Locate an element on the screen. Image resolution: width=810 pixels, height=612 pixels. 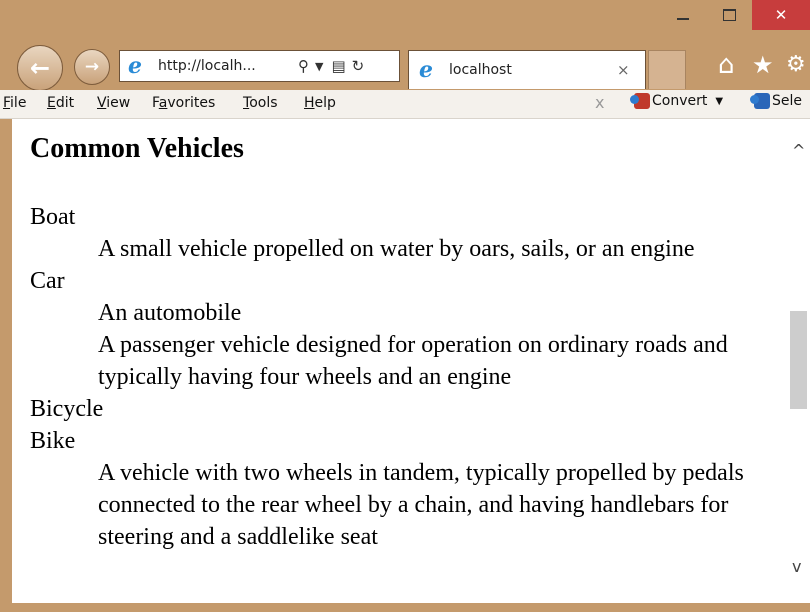
back-button: ← is located at coordinates (40, 68).